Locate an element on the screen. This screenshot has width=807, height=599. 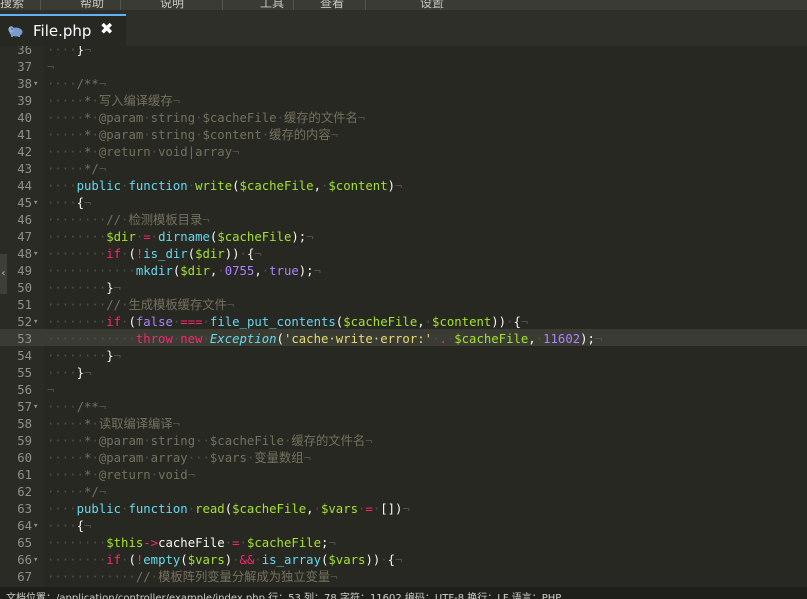
code-line: 36 ····}¬ is located at coordinates (403, 52).